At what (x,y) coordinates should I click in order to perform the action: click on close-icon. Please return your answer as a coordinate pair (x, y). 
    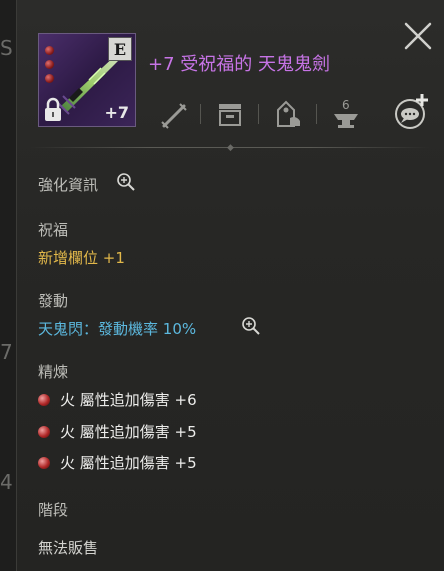
    Looking at the image, I should click on (418, 36).